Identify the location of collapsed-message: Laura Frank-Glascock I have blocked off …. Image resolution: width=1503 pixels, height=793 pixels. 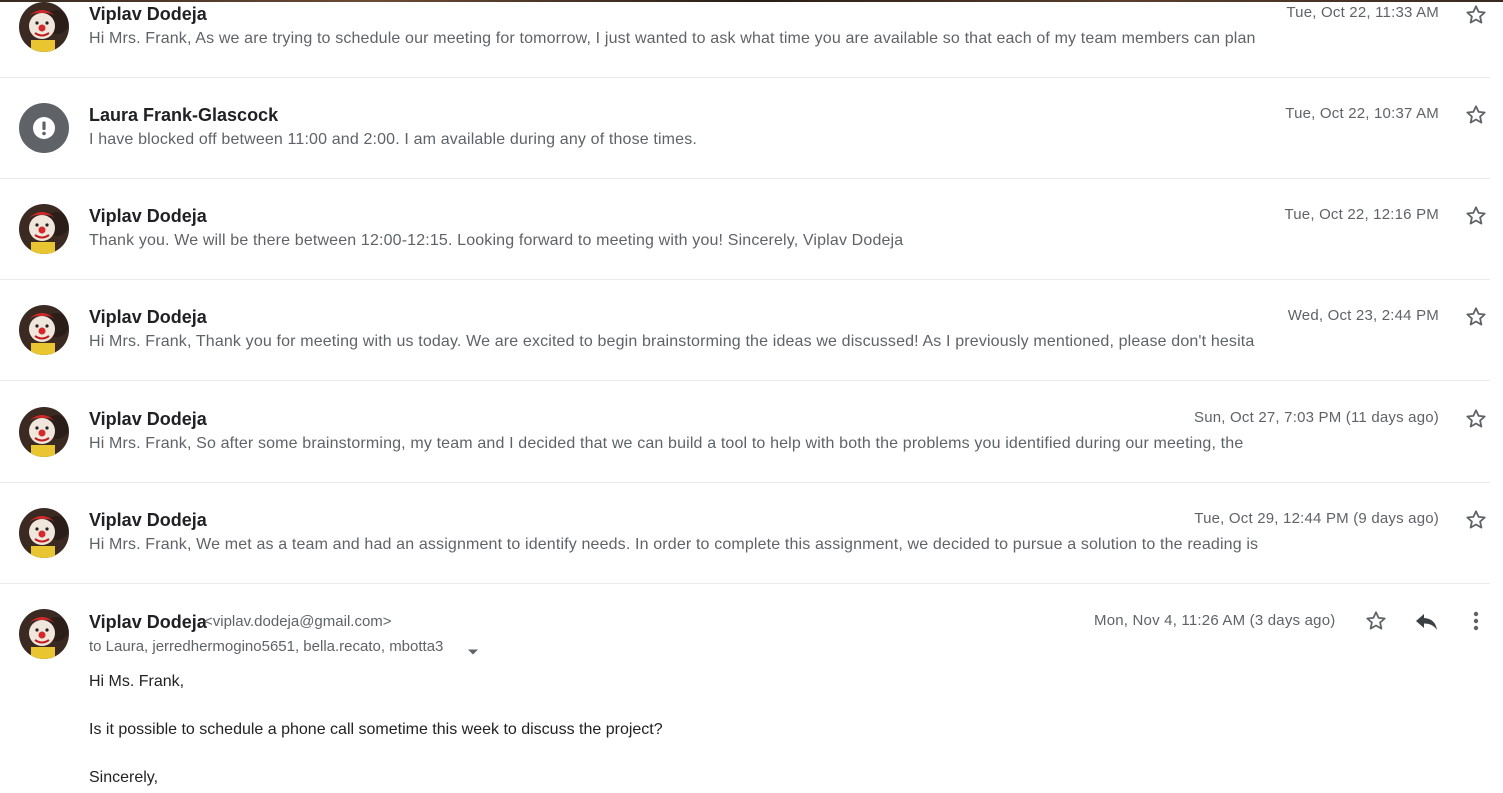
(745, 128).